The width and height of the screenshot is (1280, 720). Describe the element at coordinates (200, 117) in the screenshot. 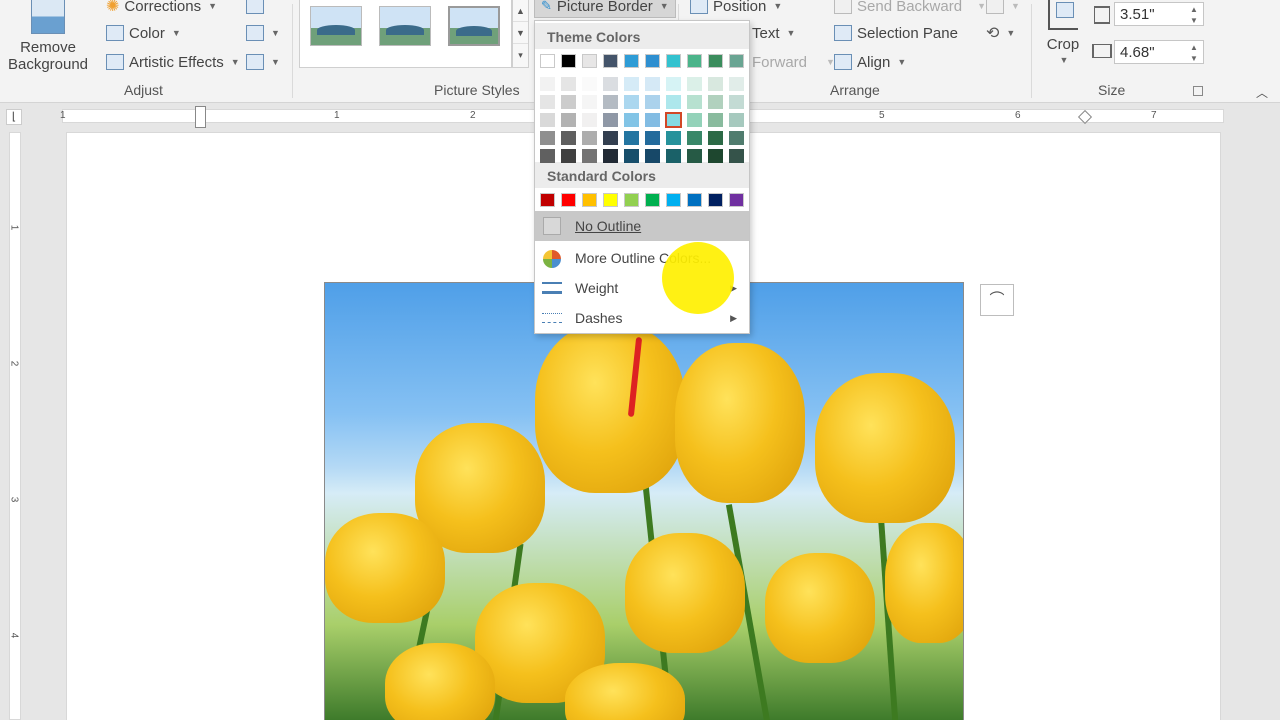

I see `indent-marker` at that location.